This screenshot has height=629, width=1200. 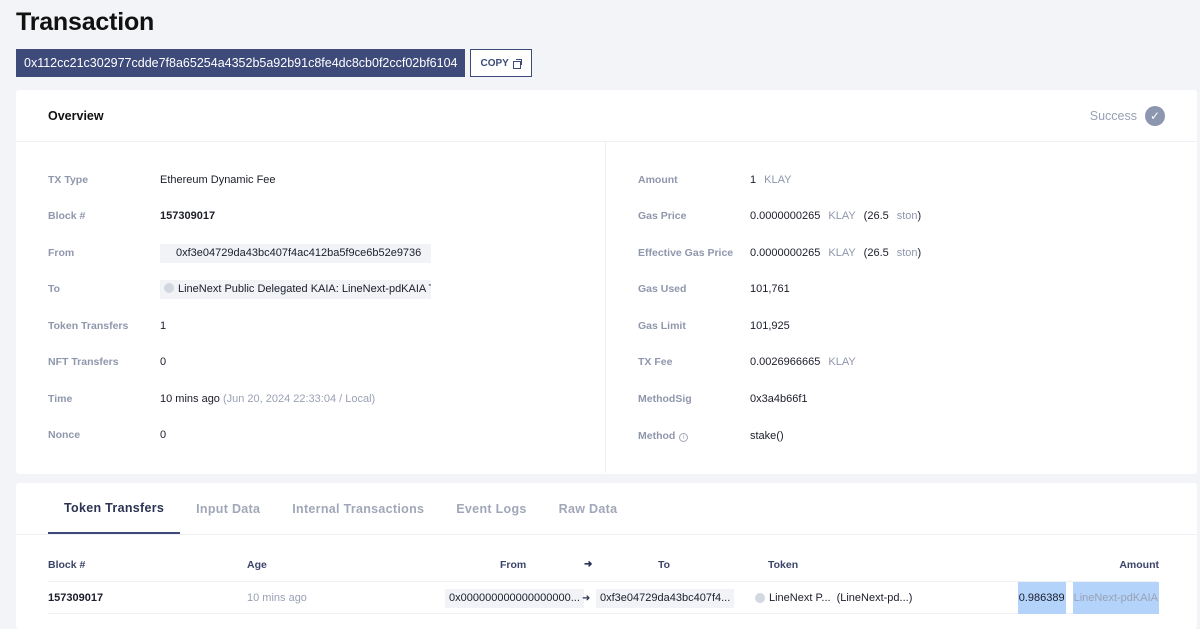 I want to click on field-label: Method i, so click(x=694, y=436).